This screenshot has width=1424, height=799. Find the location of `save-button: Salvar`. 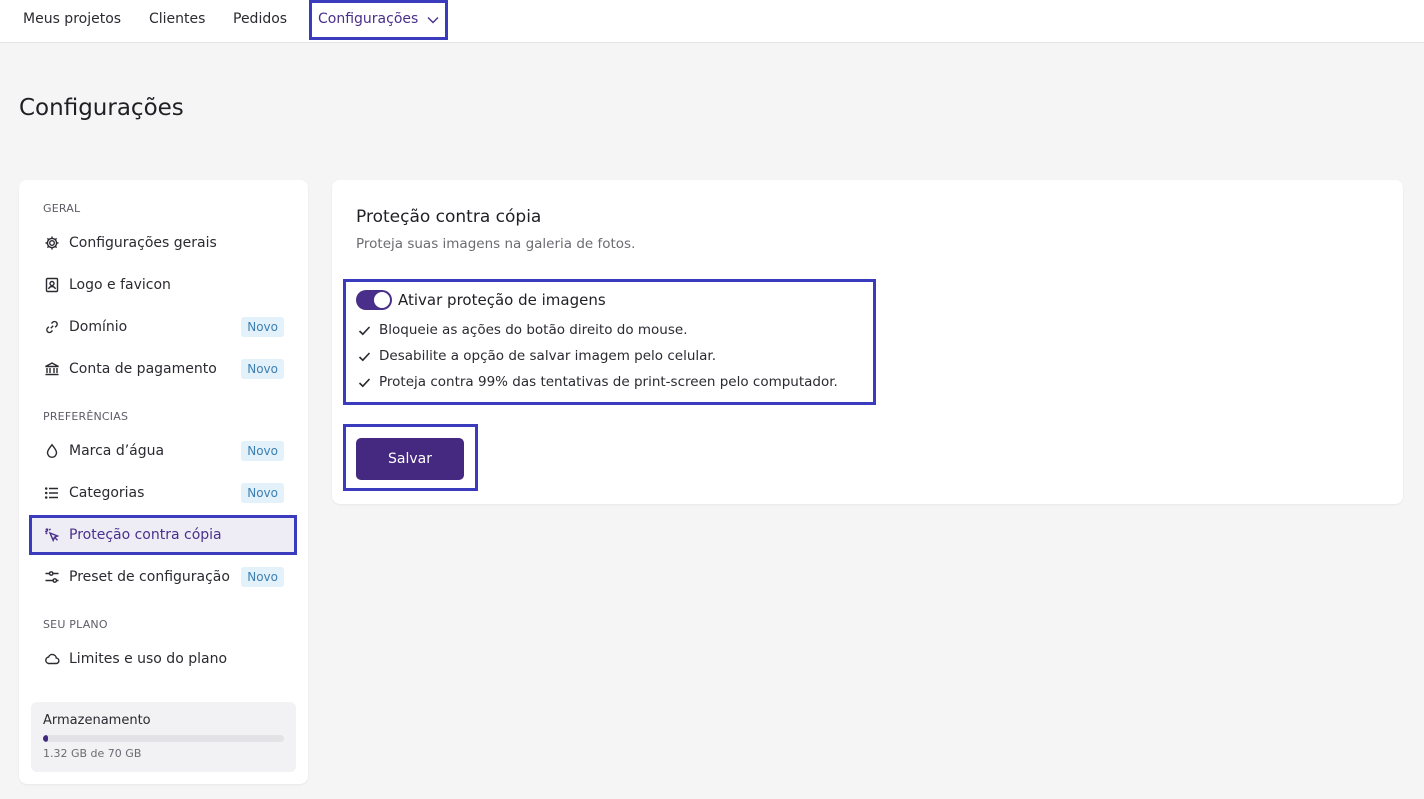

save-button: Salvar is located at coordinates (410, 459).